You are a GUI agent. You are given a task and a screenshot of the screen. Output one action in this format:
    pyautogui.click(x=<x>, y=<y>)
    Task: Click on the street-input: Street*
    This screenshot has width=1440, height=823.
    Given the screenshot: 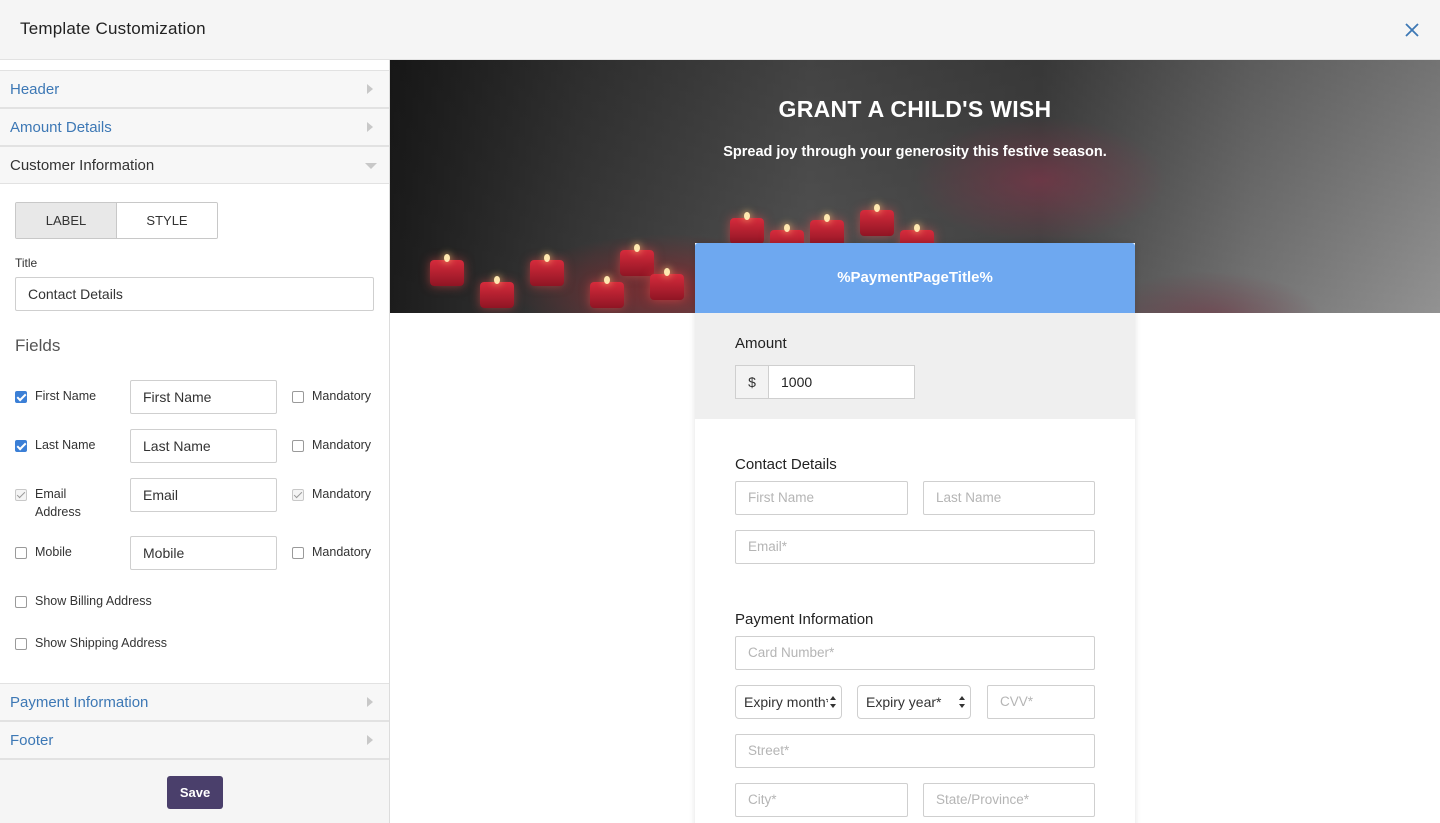 What is the action you would take?
    pyautogui.click(x=915, y=751)
    